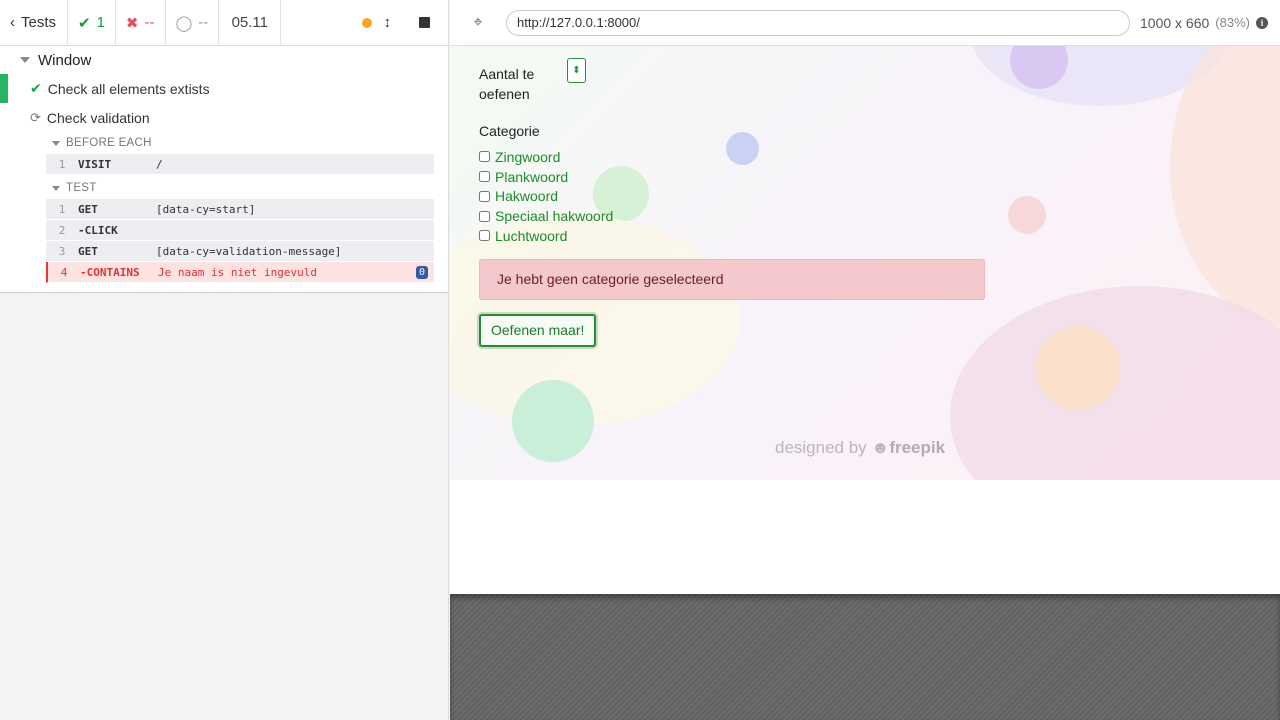 This screenshot has width=1280, height=720. I want to click on passed-count-value: 1, so click(100, 22).